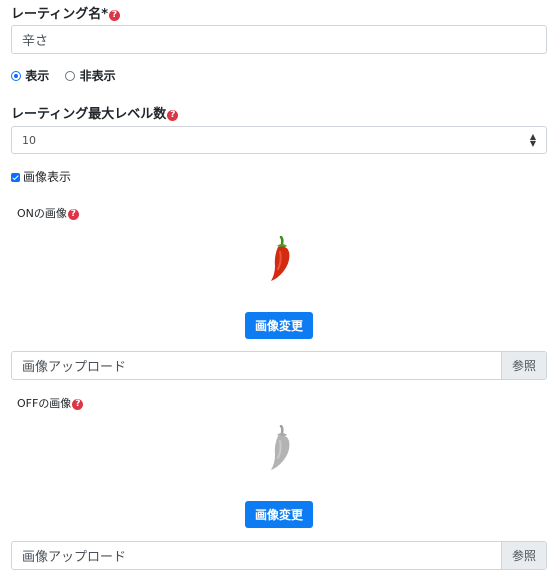 The image size is (554, 576). I want to click on chili-pepper-off-image, so click(280, 447).